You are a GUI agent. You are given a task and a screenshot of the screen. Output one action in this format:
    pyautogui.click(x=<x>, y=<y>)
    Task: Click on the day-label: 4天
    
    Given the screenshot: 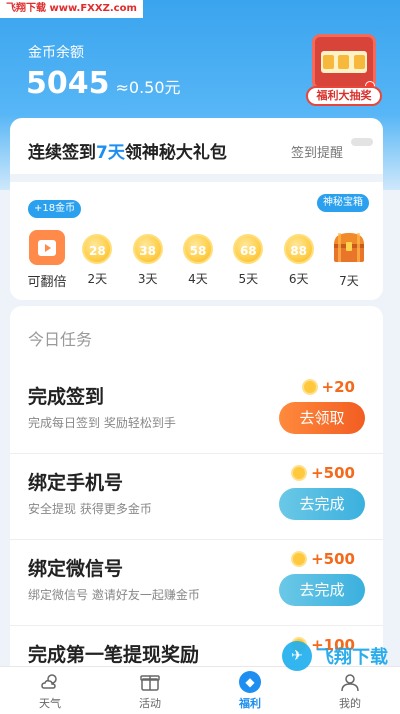 What is the action you would take?
    pyautogui.click(x=198, y=279)
    